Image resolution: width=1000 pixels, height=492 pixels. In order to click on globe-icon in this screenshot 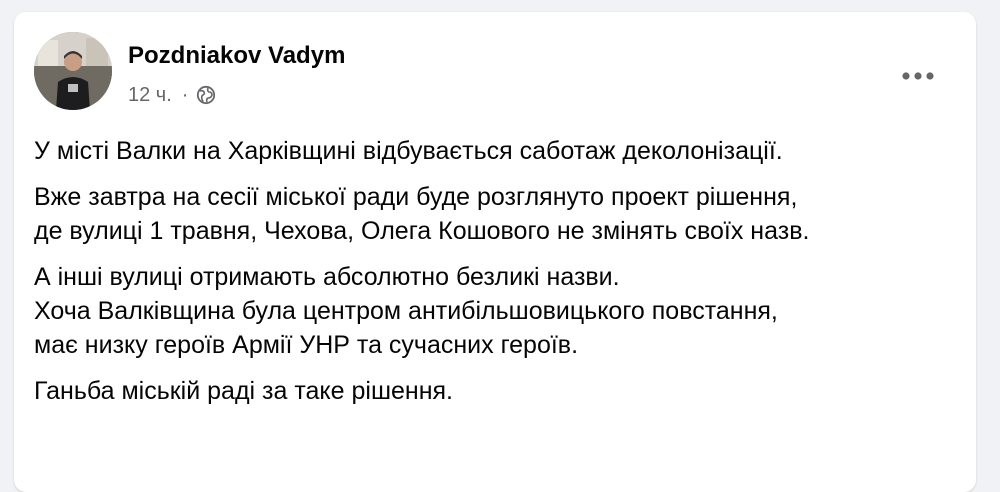, I will do `click(206, 95)`.